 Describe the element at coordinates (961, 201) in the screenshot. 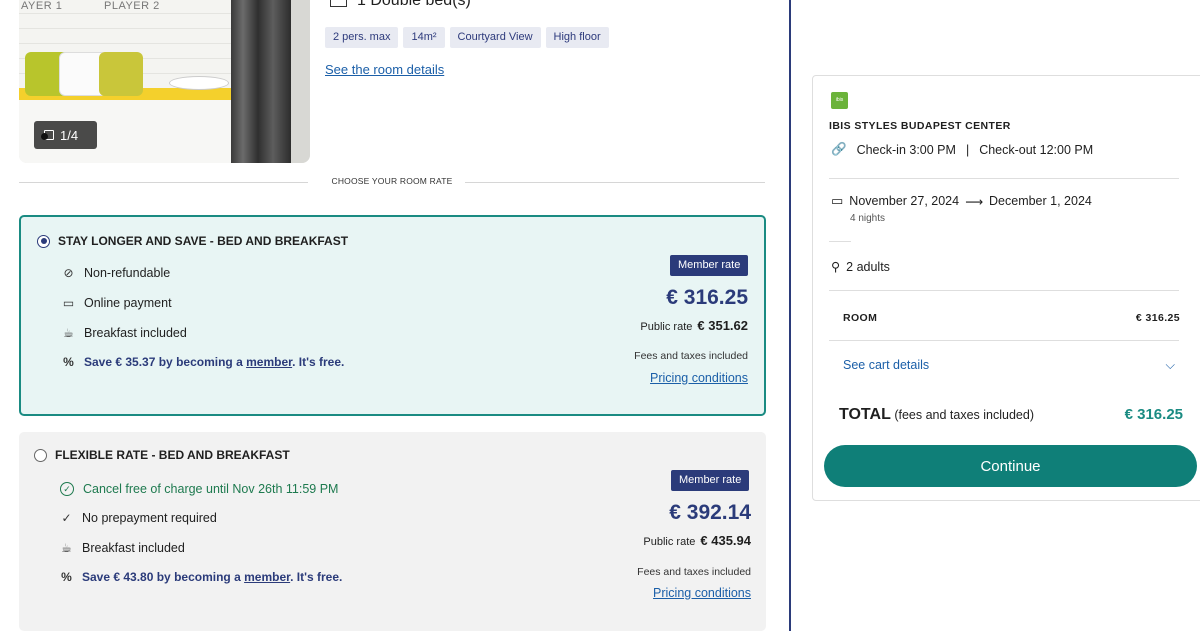

I see `stay-dates: ▭ November 27, 2024 ⟶ December 1, 2024` at that location.